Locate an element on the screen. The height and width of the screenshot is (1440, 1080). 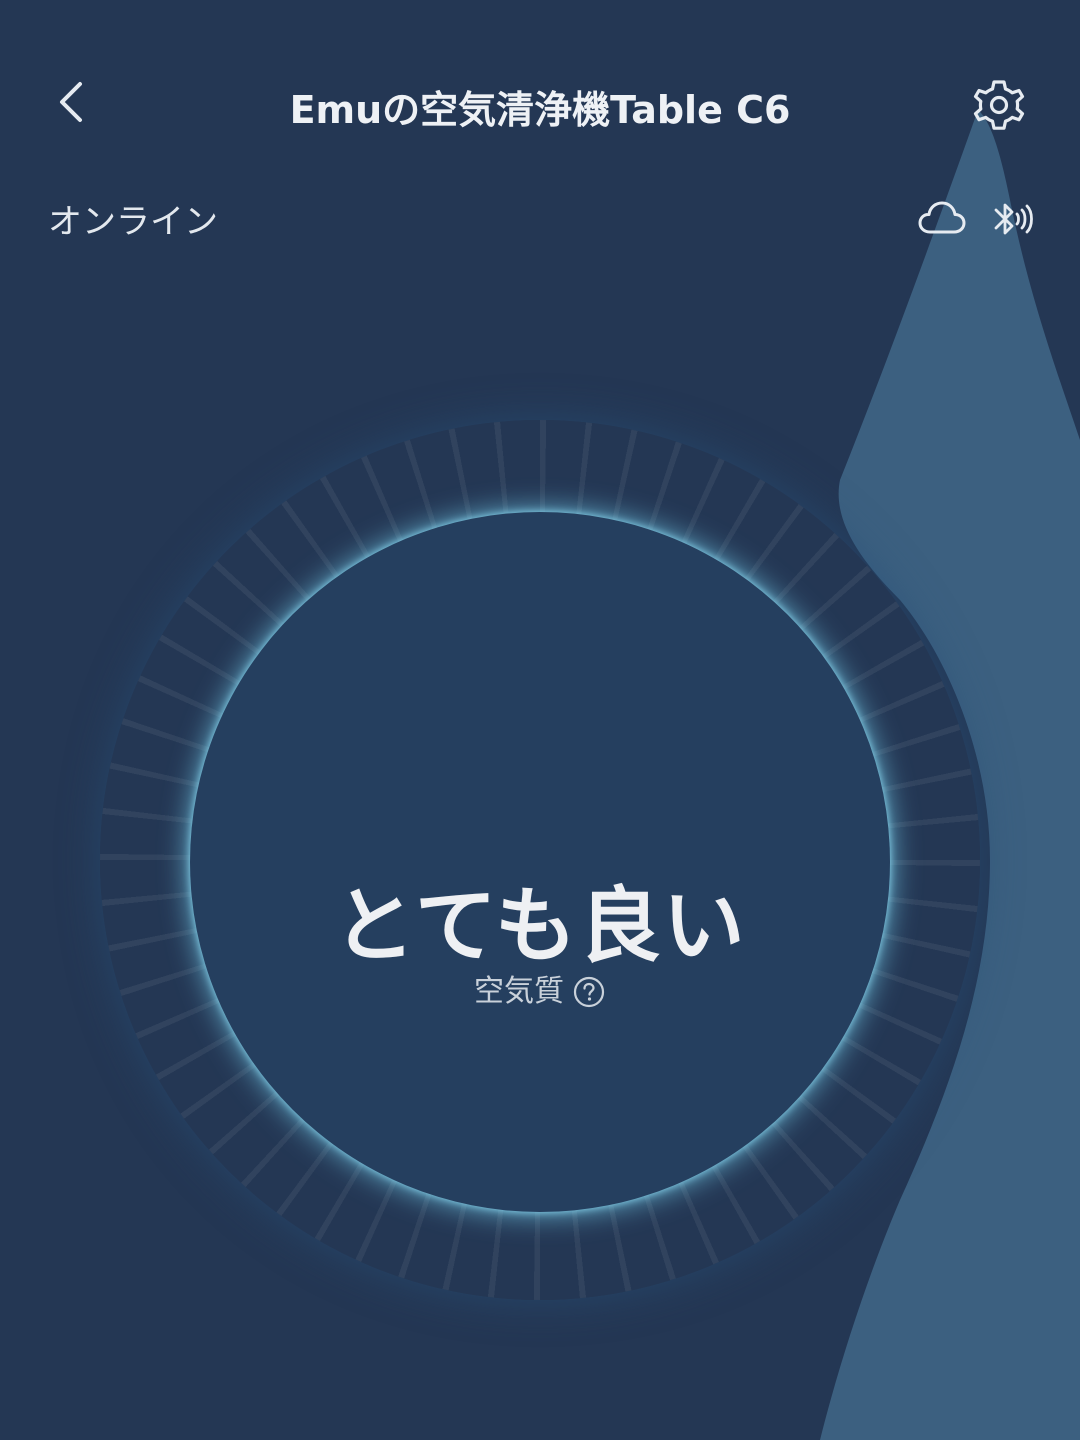
settings-button is located at coordinates (999, 105).